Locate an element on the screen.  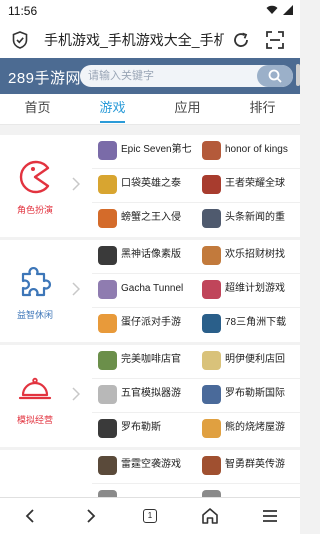
shield-icon is located at coordinates (20, 40).